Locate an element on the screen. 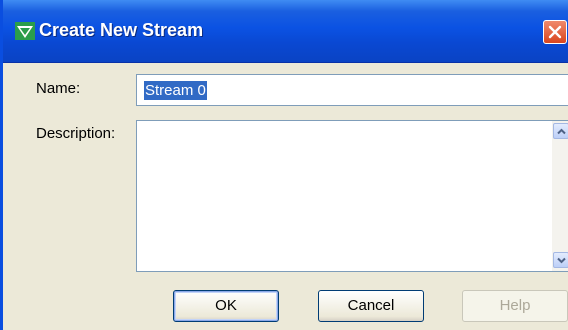 The height and width of the screenshot is (330, 568). stream-icon is located at coordinates (25, 31).